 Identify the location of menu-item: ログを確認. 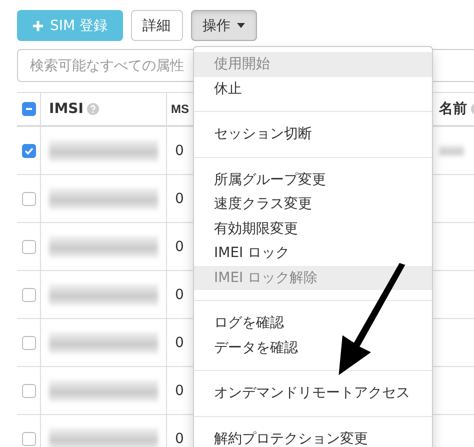
(313, 323).